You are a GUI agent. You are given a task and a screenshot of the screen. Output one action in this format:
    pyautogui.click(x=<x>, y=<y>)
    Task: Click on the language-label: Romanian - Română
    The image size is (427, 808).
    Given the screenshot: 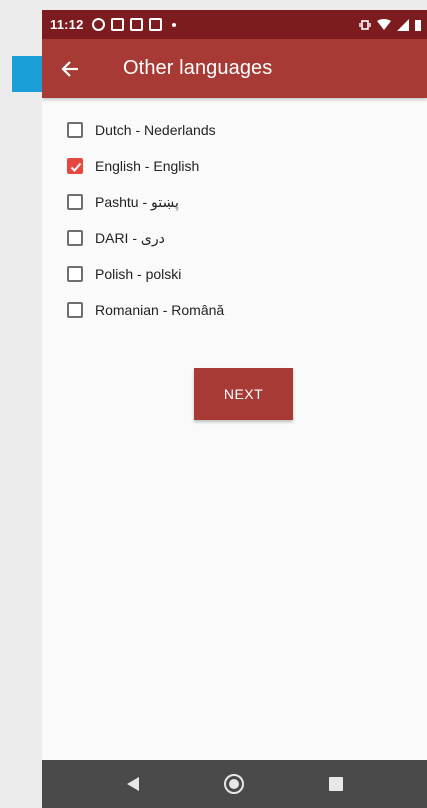 What is the action you would take?
    pyautogui.click(x=160, y=310)
    